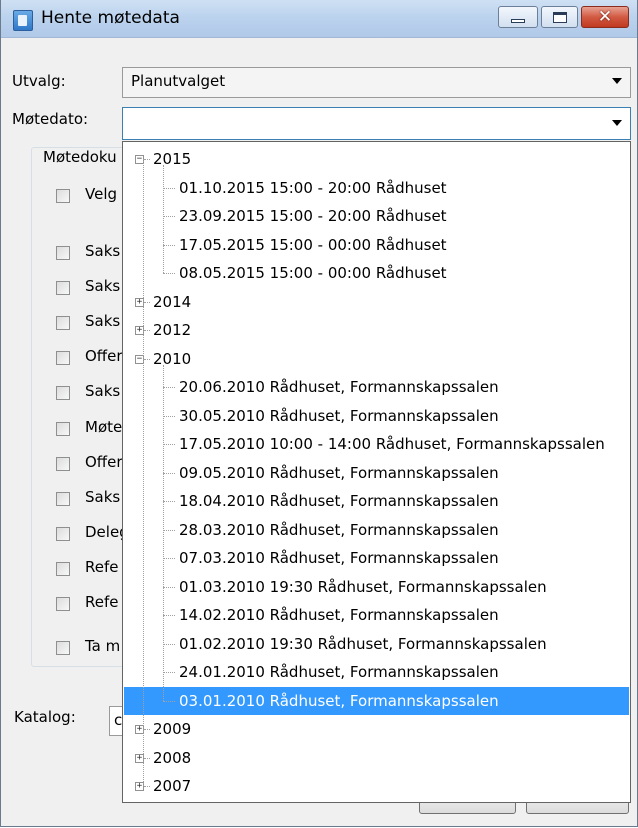  I want to click on utvalg-combobox: Planutvalget, so click(376, 82).